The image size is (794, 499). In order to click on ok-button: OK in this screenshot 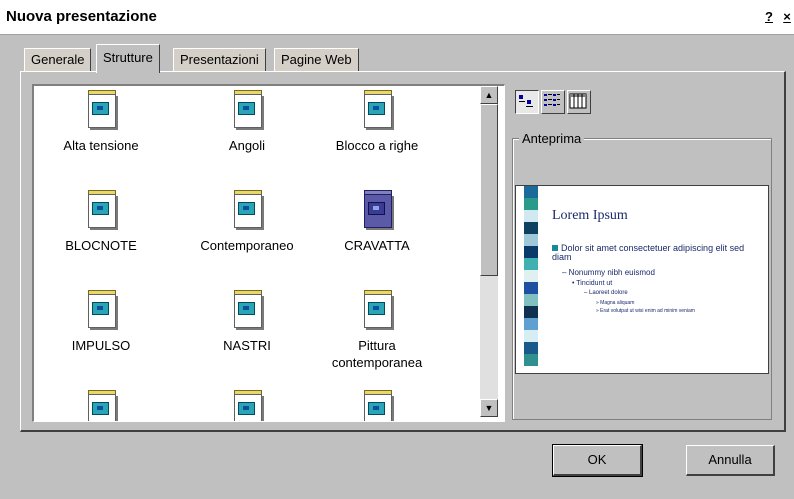, I will do `click(597, 460)`.